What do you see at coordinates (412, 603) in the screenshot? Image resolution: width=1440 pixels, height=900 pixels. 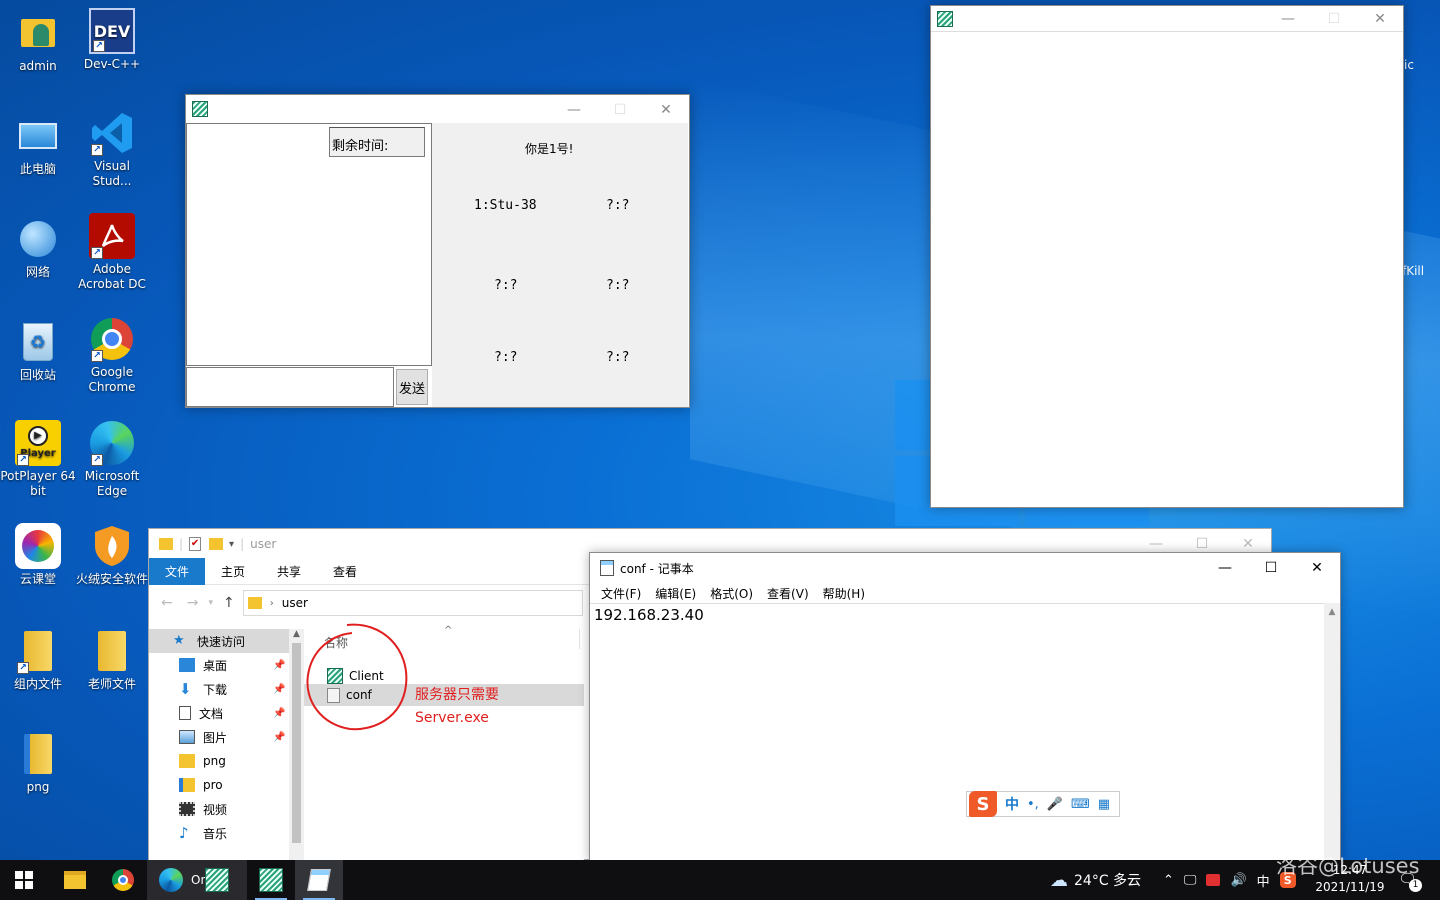 I see `address-bar: › user` at bounding box center [412, 603].